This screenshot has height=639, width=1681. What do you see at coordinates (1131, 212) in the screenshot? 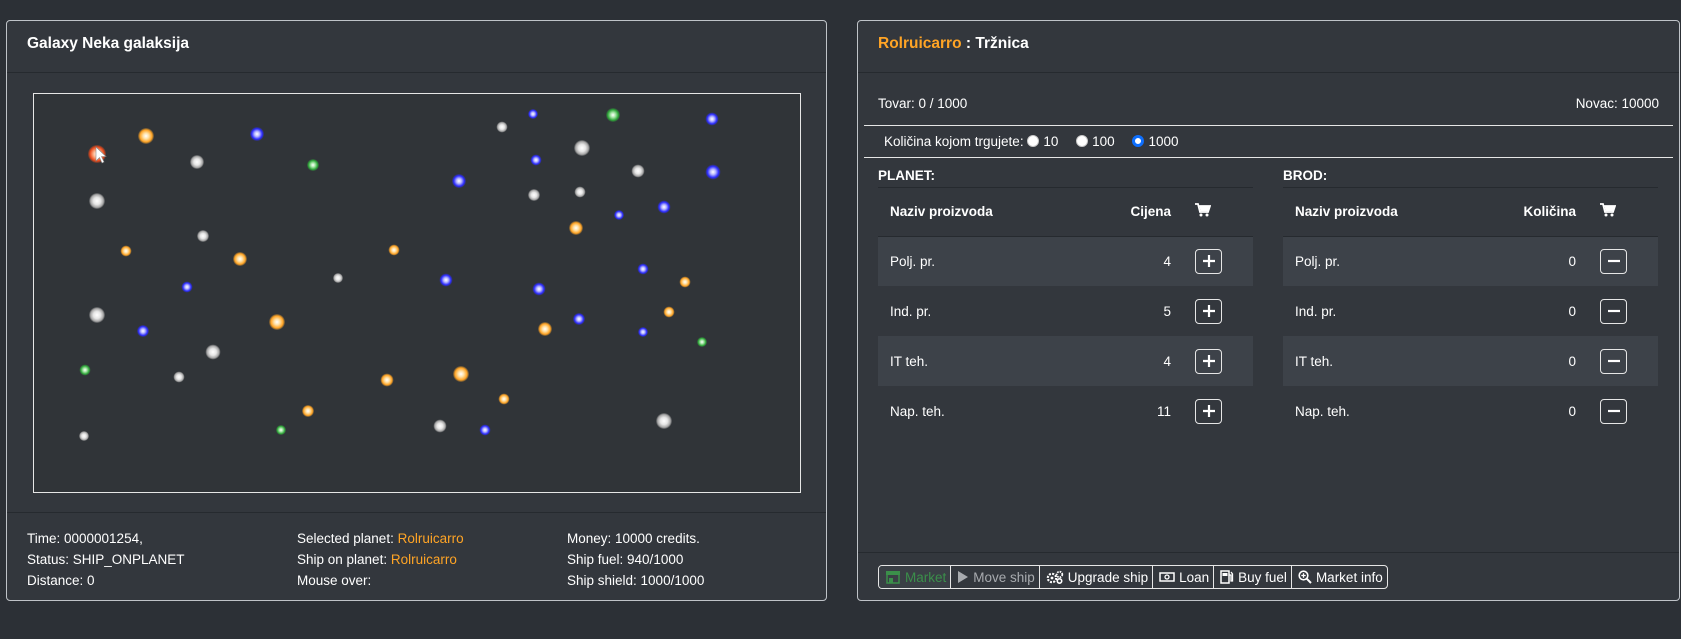
I see `col-price: Cijena` at bounding box center [1131, 212].